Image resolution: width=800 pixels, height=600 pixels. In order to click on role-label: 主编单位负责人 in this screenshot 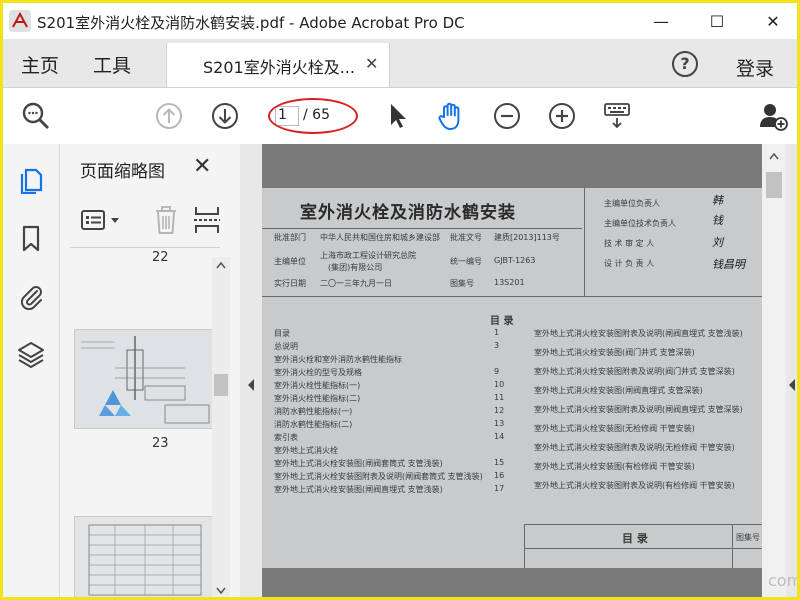, I will do `click(632, 203)`.